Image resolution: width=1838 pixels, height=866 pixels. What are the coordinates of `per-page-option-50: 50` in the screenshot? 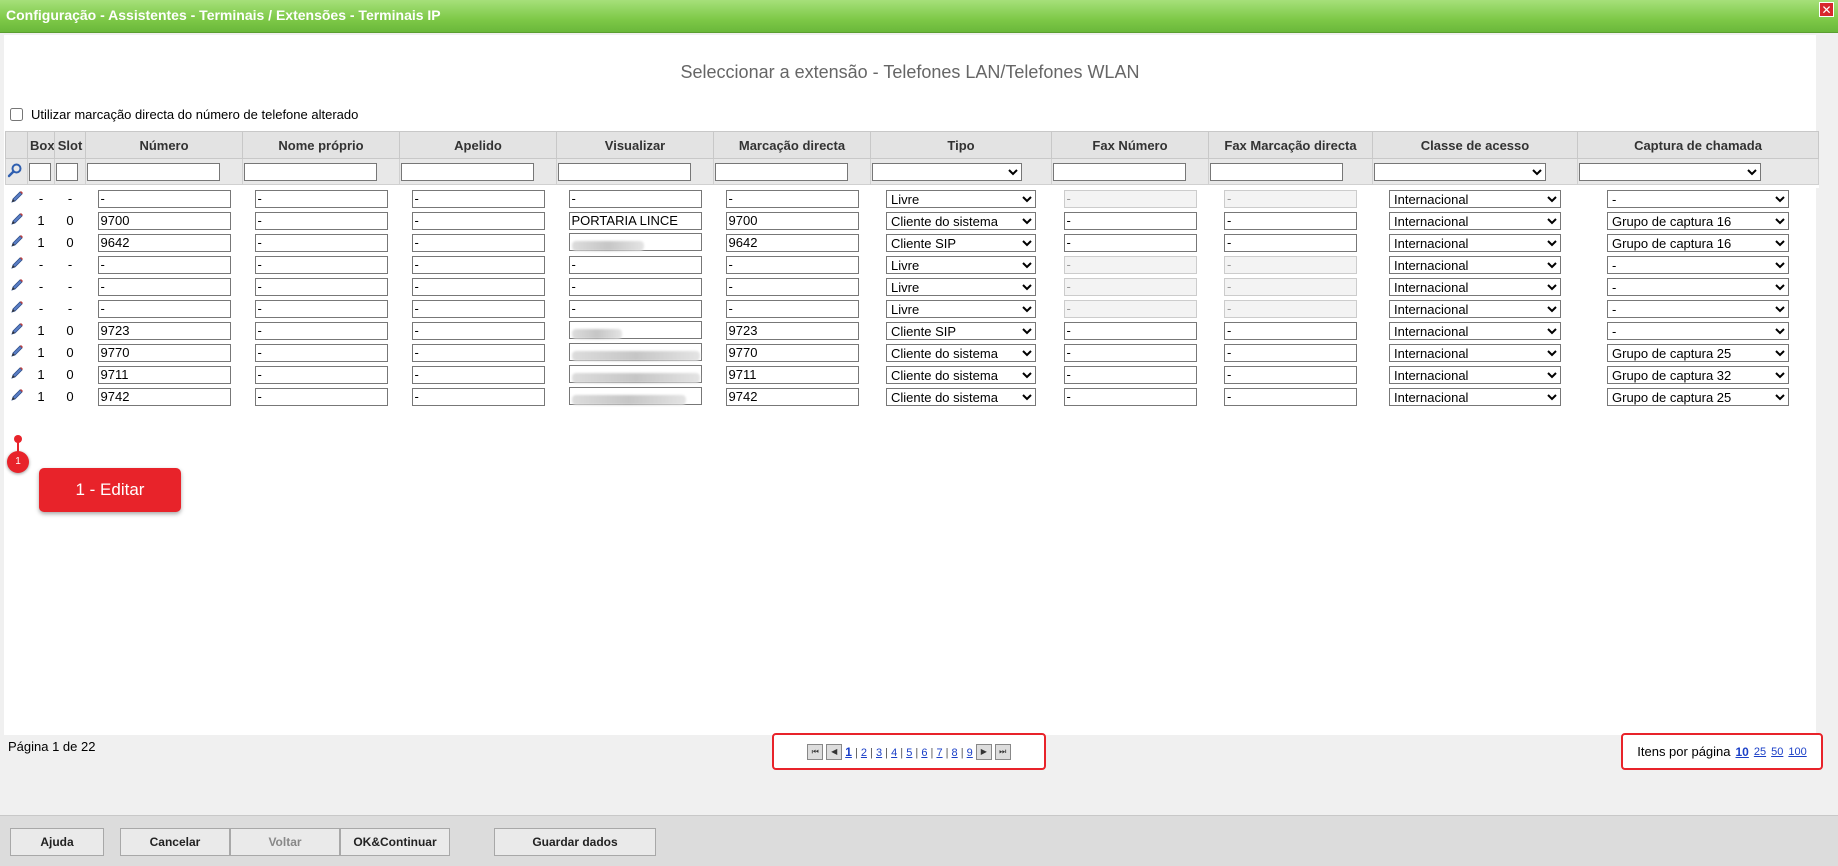 It's located at (1777, 752).